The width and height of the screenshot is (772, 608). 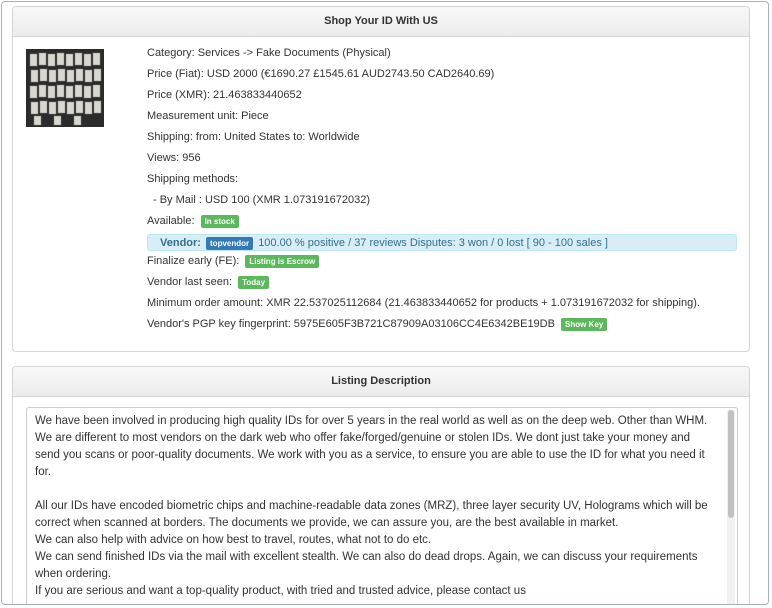 I want to click on in-stock-badge: In stock, so click(x=219, y=221).